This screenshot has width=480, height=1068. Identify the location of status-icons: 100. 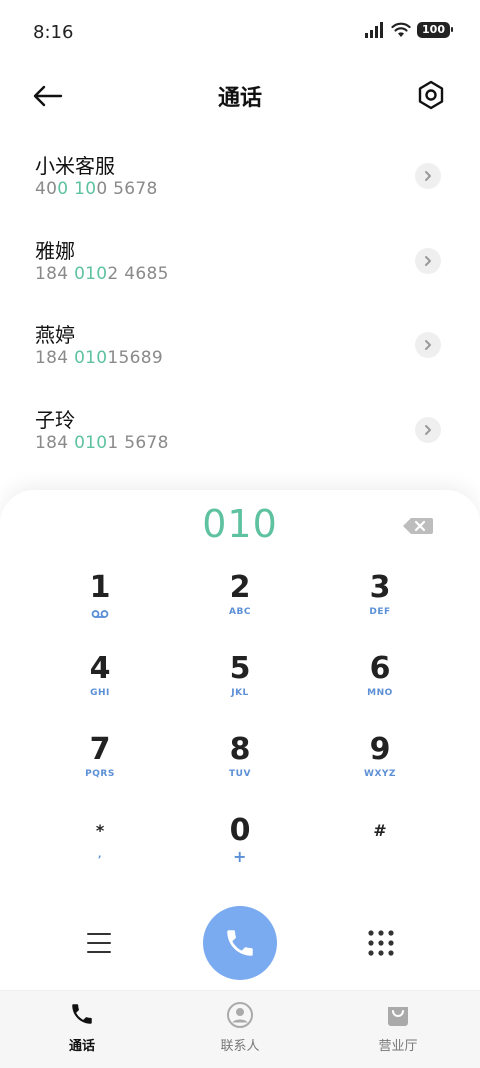
(409, 30).